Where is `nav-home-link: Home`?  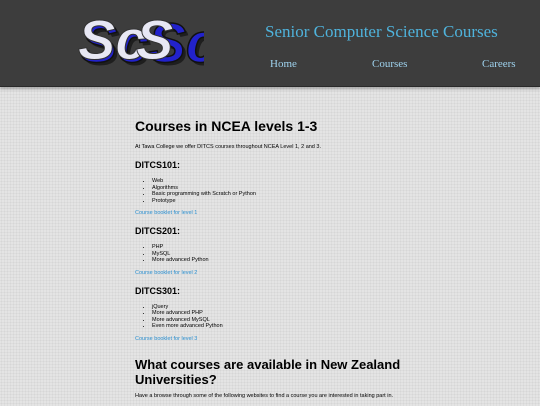
nav-home-link: Home is located at coordinates (283, 64).